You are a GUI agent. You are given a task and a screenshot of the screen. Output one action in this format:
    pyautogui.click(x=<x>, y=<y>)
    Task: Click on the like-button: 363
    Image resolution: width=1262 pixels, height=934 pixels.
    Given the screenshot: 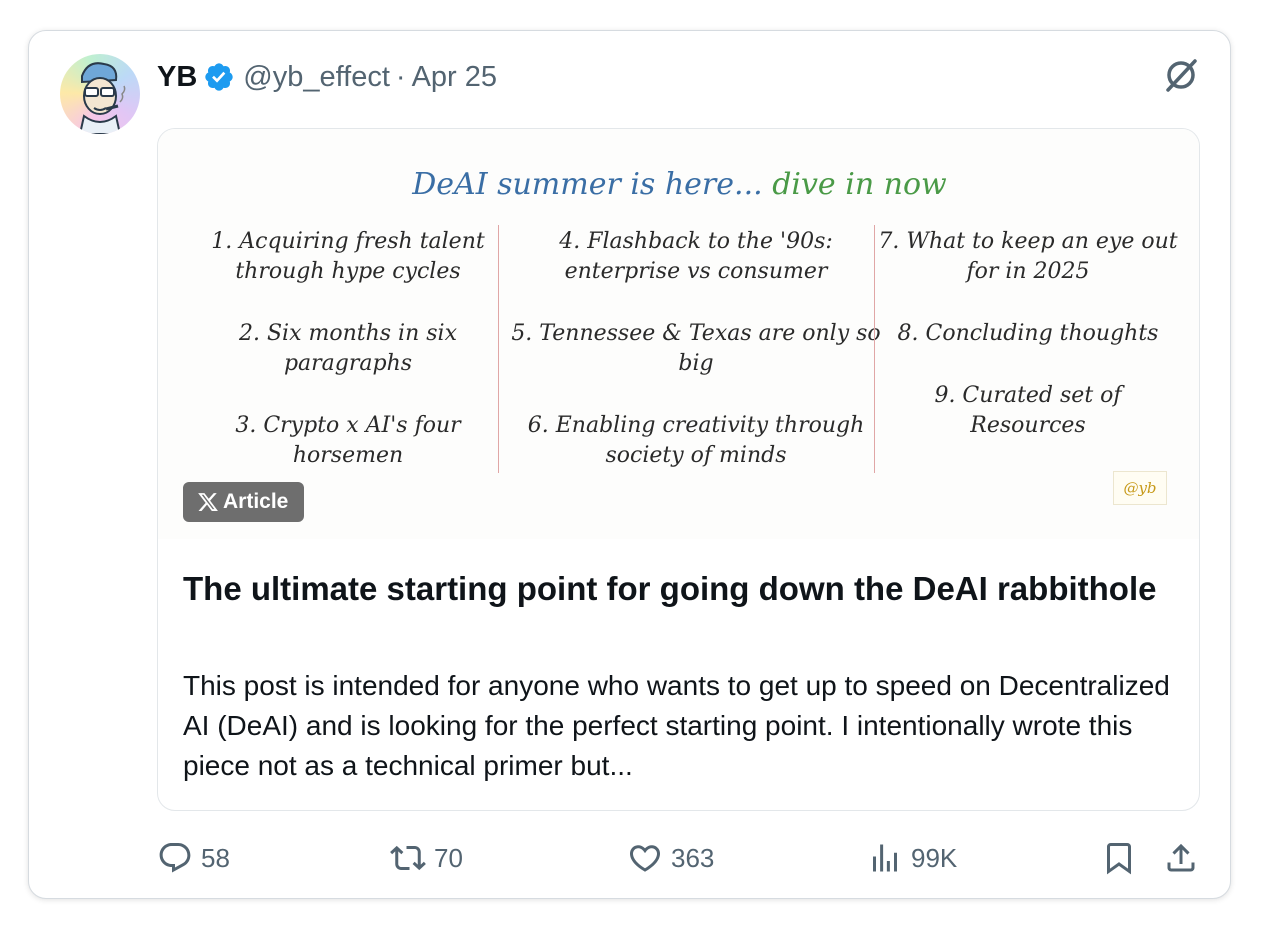 What is the action you would take?
    pyautogui.click(x=670, y=858)
    